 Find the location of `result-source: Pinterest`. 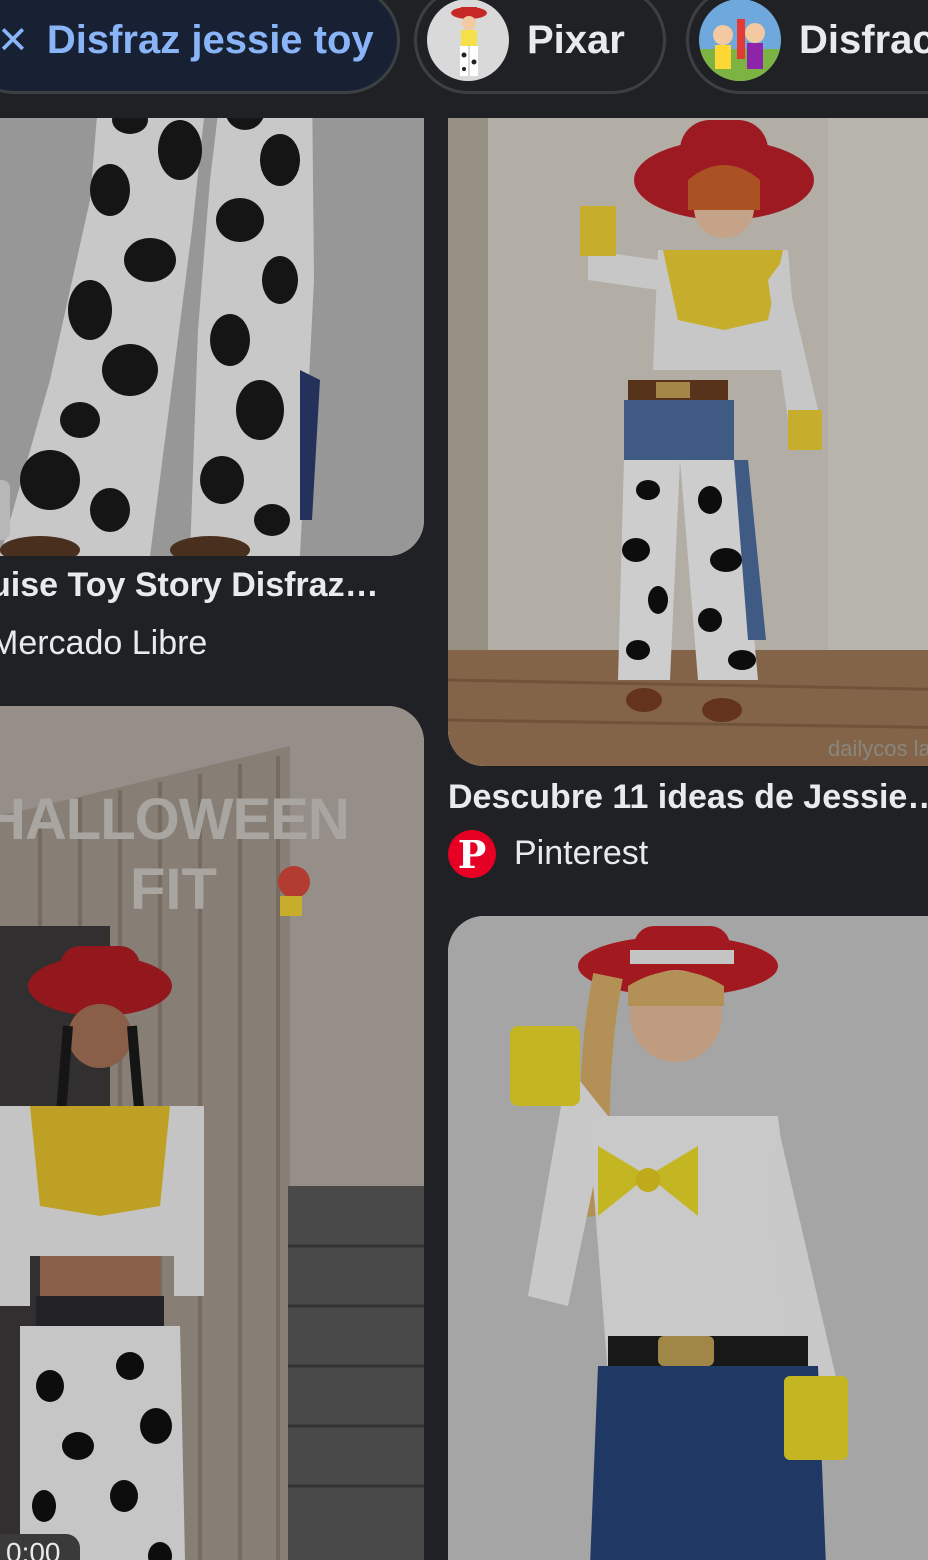

result-source: Pinterest is located at coordinates (581, 853).